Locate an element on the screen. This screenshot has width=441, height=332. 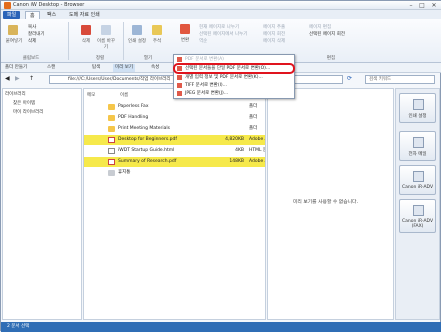
rotate-selected-page-button: 선택된 페이지 회전 is located at coordinates (327, 34).